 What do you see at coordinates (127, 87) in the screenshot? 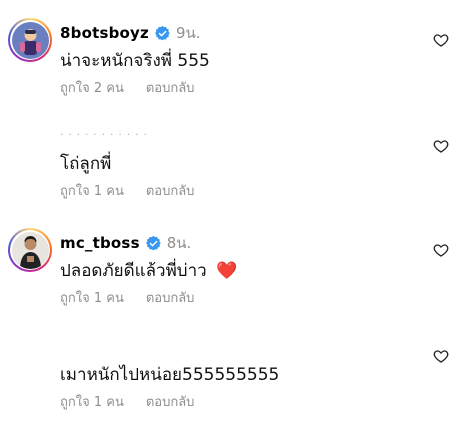
I see `comment-actions: ถูกใจ 2 คน ตอบกลับ` at bounding box center [127, 87].